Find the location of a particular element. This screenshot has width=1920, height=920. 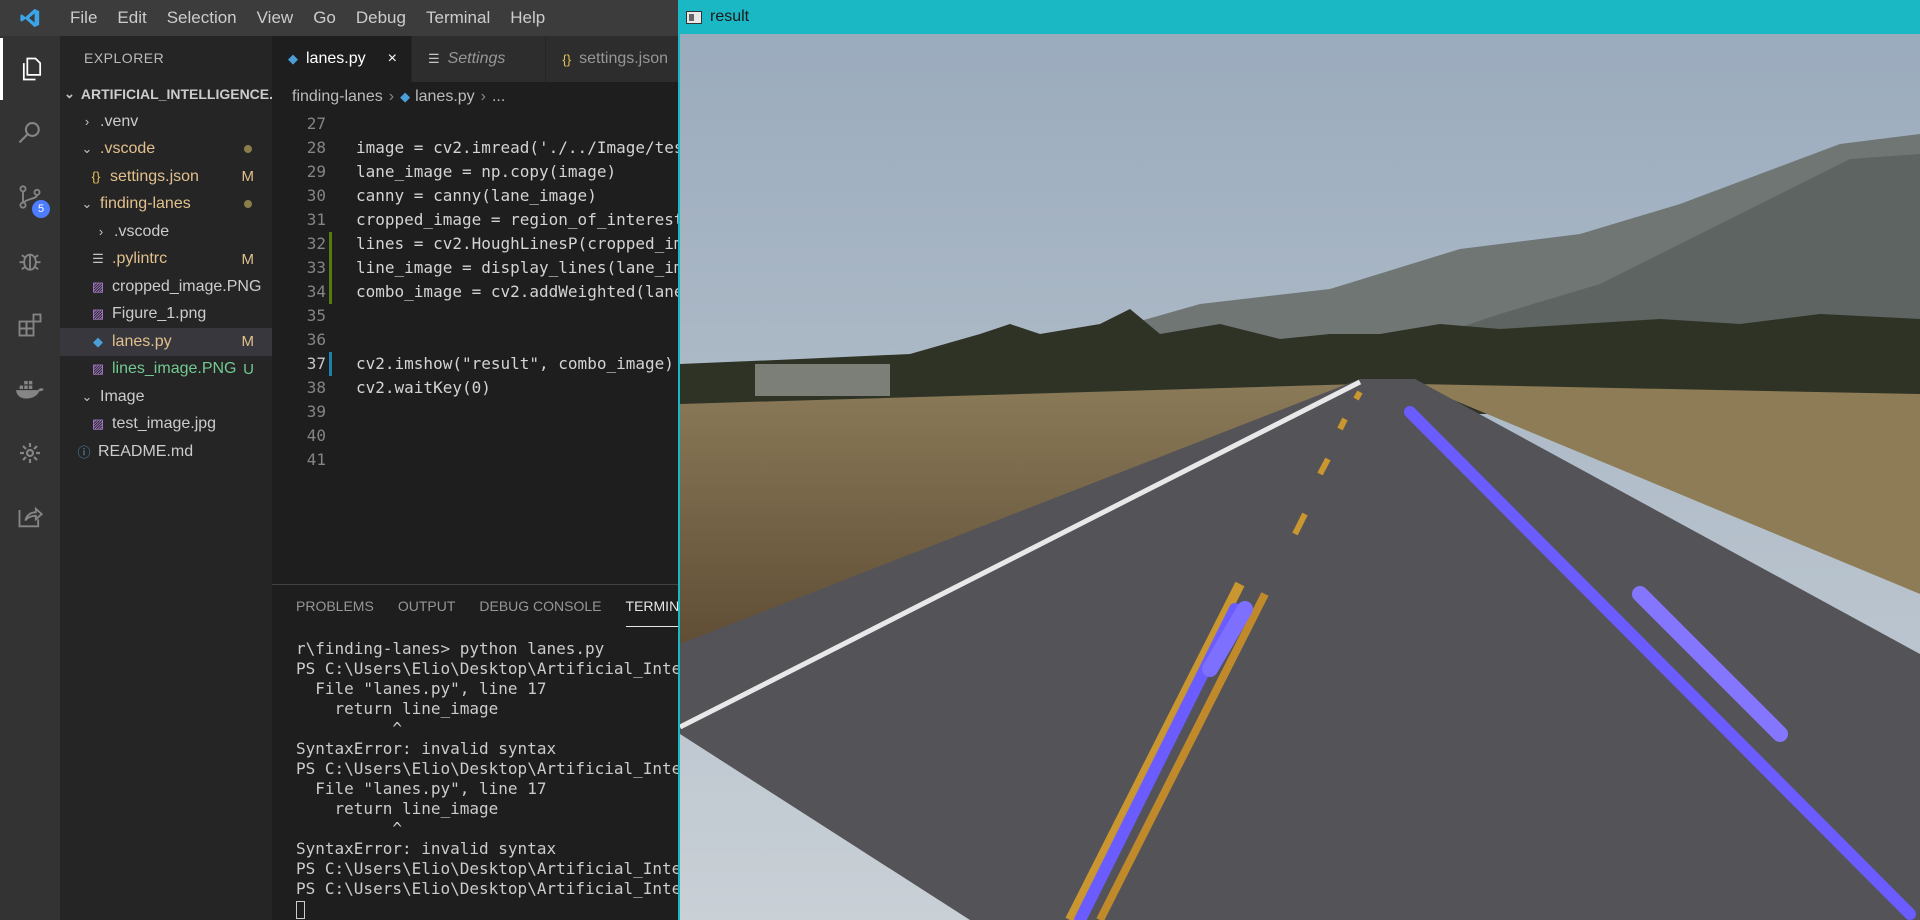

terminal-line: ^ is located at coordinates (349, 828).